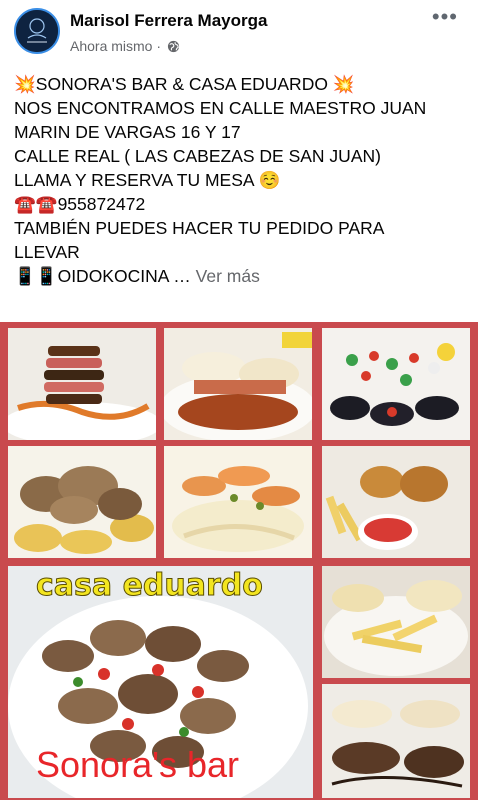 The height and width of the screenshot is (800, 478). Describe the element at coordinates (396, 384) in the screenshot. I see `photo-mussels-salad` at that location.